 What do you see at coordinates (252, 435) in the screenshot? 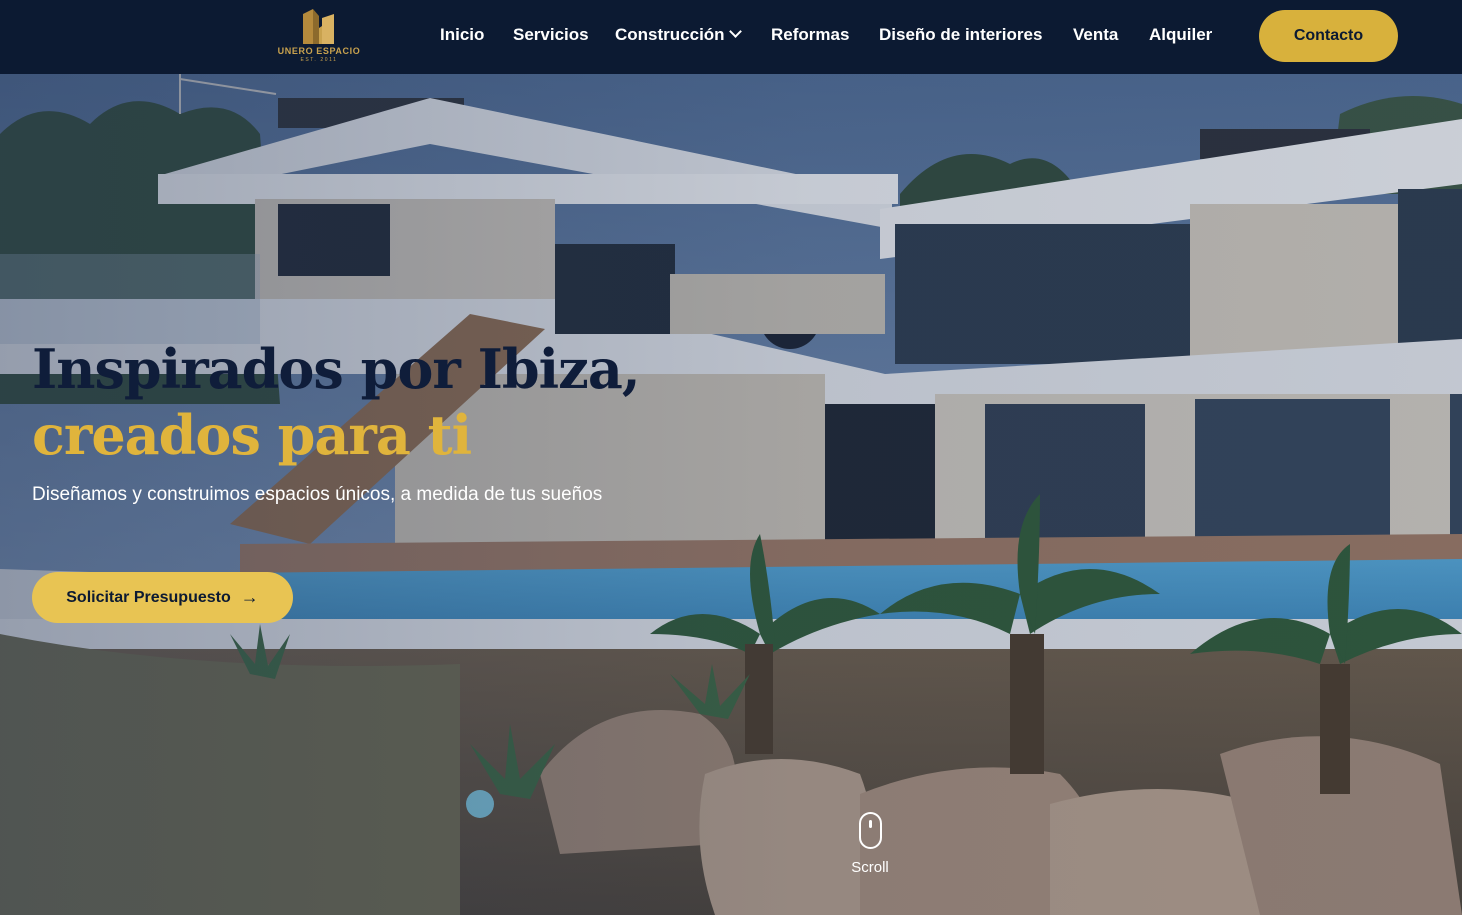
I see `hero-title-line2: creados para ti` at bounding box center [252, 435].